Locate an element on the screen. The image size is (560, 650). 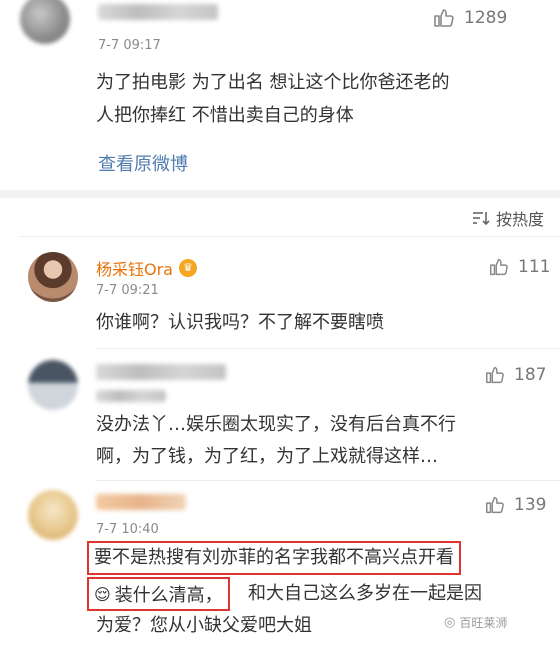
post-date: 7-7 09:17 is located at coordinates (129, 45).